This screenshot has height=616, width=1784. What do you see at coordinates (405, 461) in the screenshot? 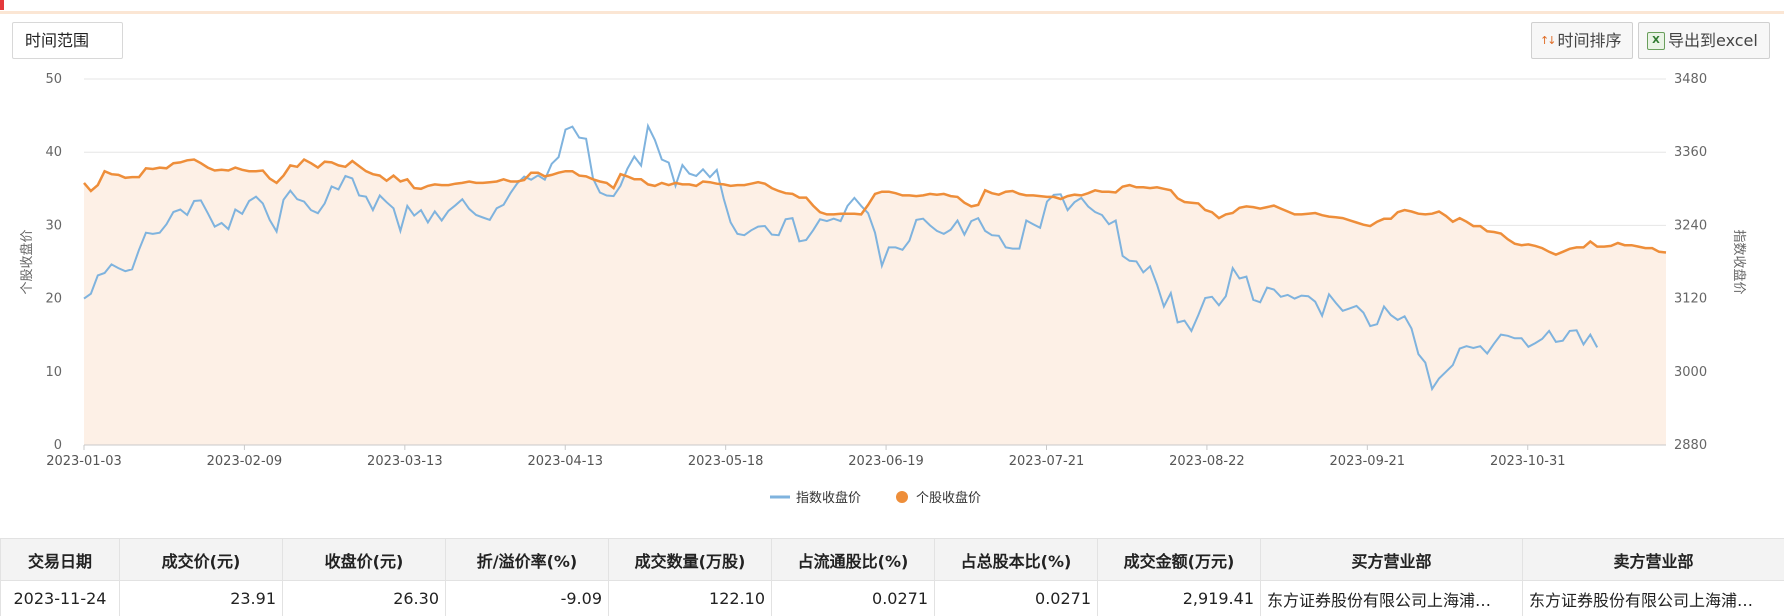
I see `x-tick-label: 2023-03-13` at bounding box center [405, 461].